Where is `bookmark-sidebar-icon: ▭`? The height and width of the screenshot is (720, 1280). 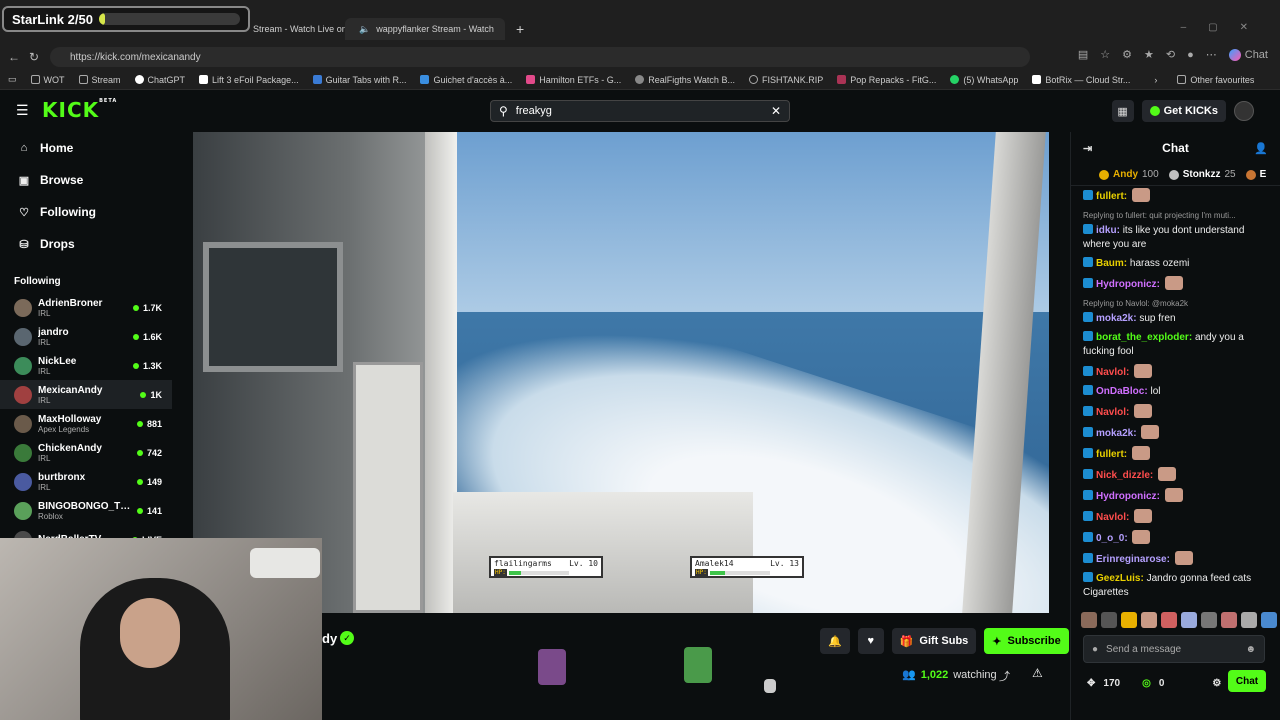 bookmark-sidebar-icon: ▭ is located at coordinates (12, 79).